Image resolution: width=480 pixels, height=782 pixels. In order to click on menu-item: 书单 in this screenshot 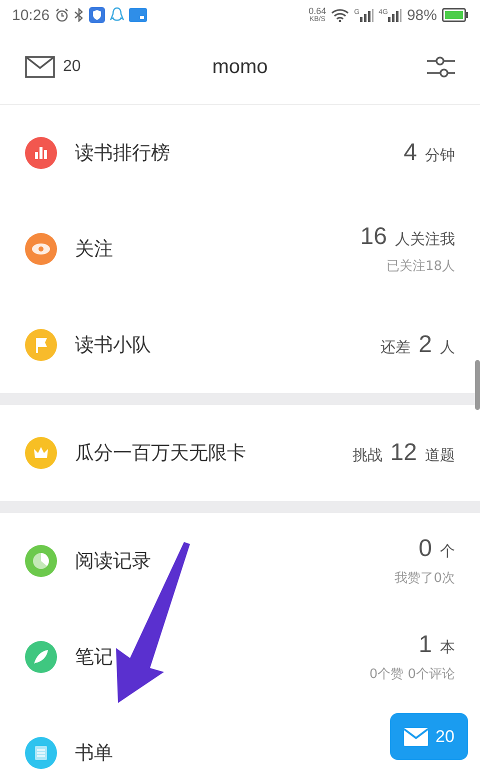, I will do `click(94, 753)`.